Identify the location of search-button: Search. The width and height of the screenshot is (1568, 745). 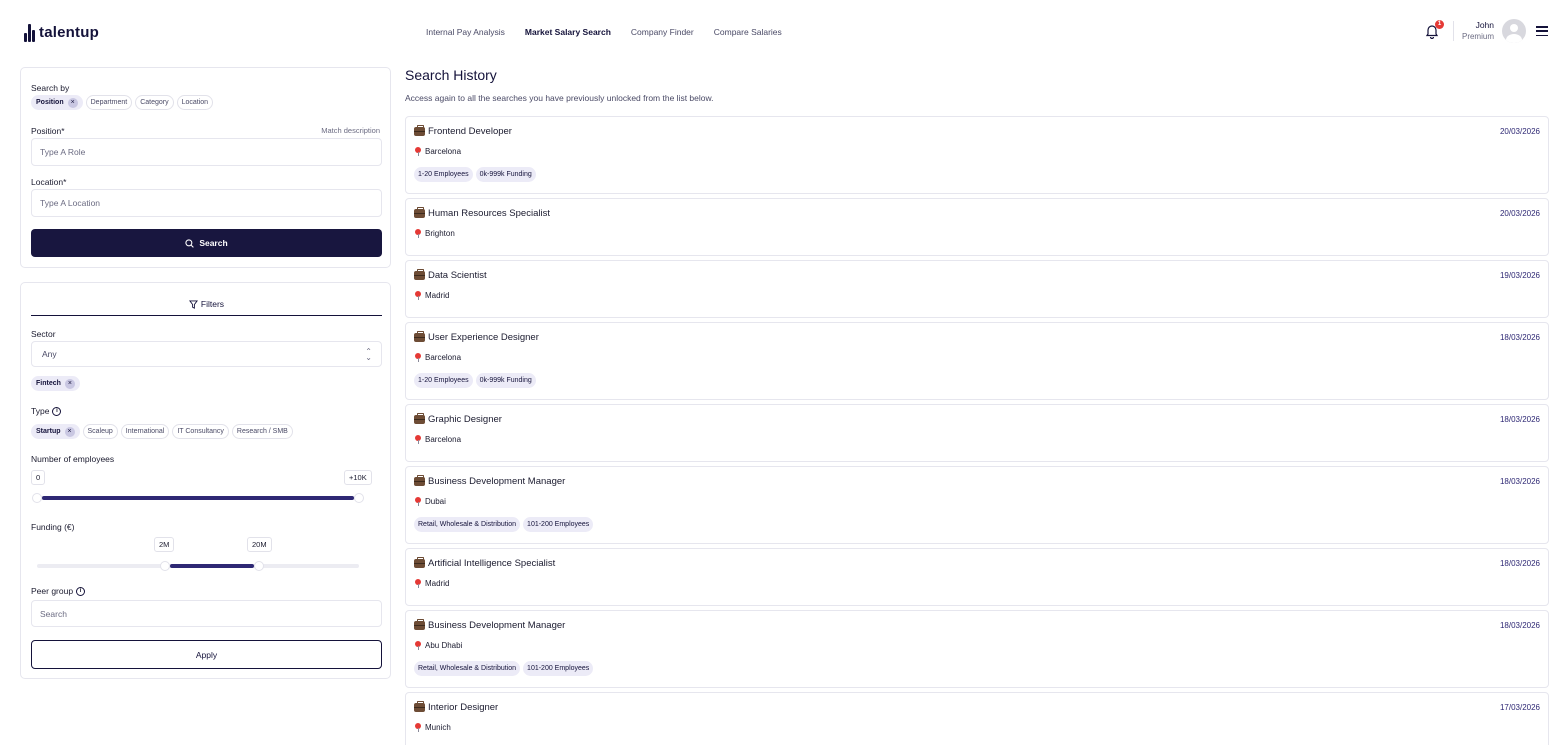
(206, 243).